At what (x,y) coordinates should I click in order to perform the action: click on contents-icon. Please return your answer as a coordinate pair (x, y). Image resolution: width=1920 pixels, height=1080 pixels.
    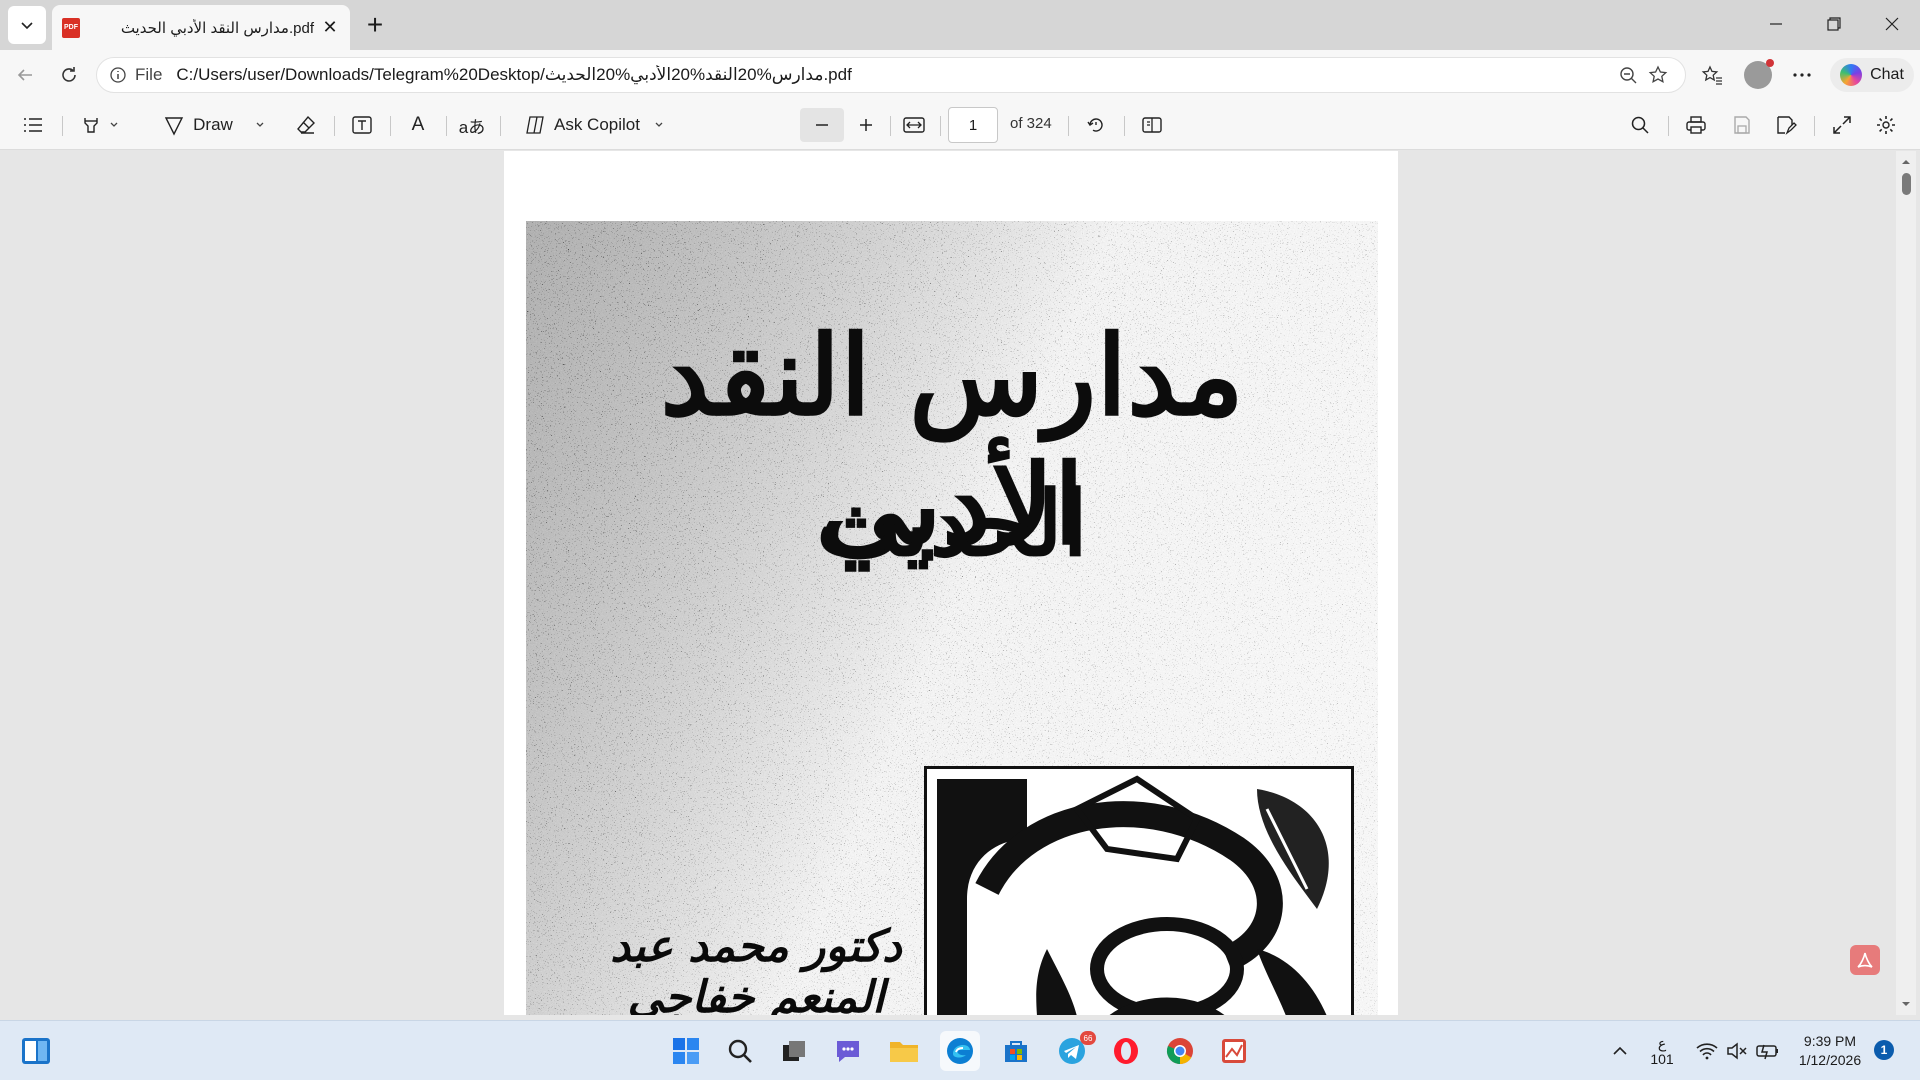
    Looking at the image, I should click on (33, 125).